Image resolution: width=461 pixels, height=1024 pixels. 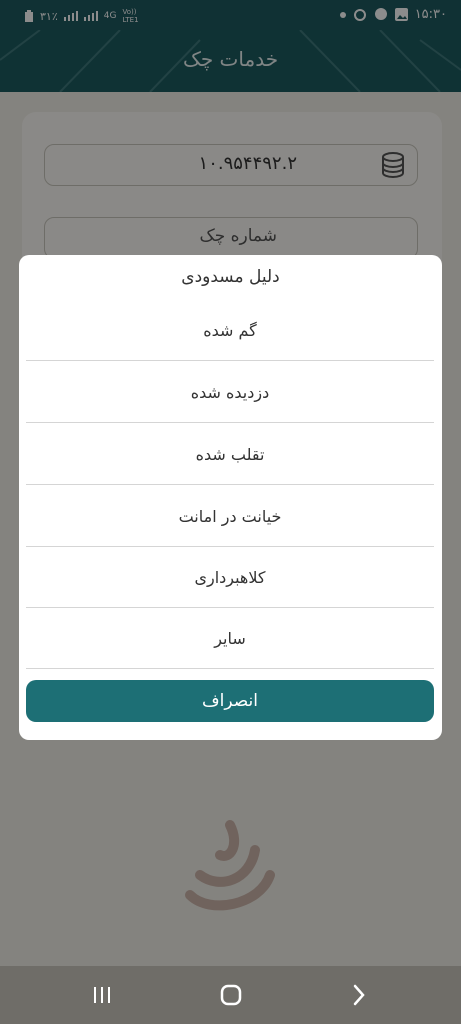 What do you see at coordinates (230, 638) in the screenshot?
I see `option-other: سایر` at bounding box center [230, 638].